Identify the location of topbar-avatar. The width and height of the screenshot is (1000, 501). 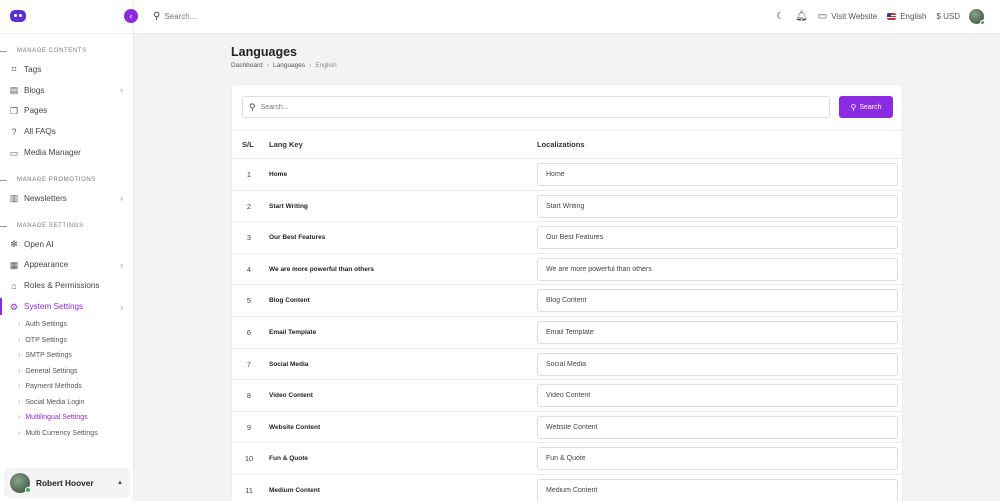
(977, 17).